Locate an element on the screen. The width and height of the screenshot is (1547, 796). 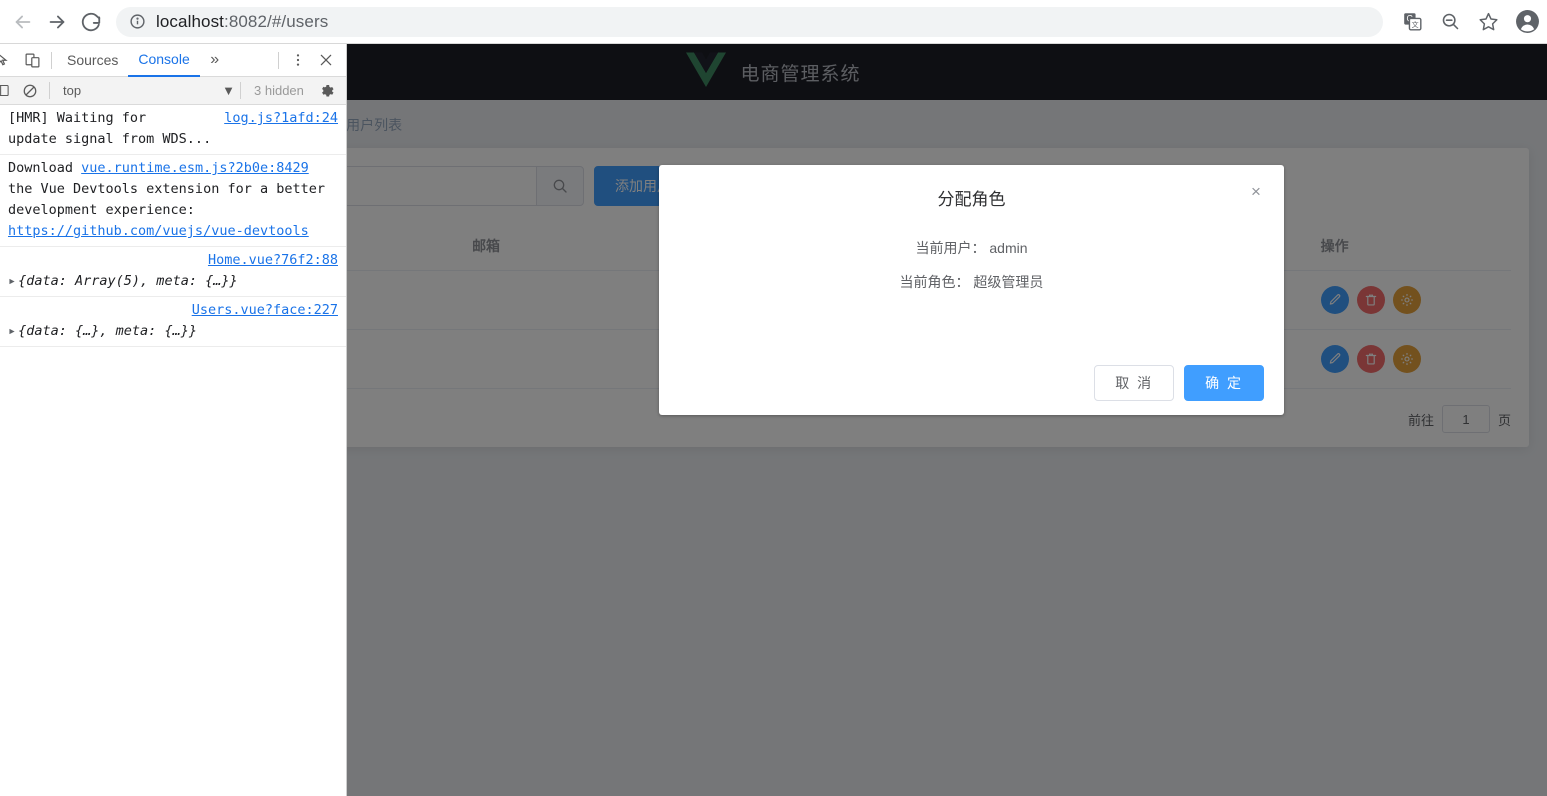
context-selector: top ▼ is located at coordinates (145, 90).